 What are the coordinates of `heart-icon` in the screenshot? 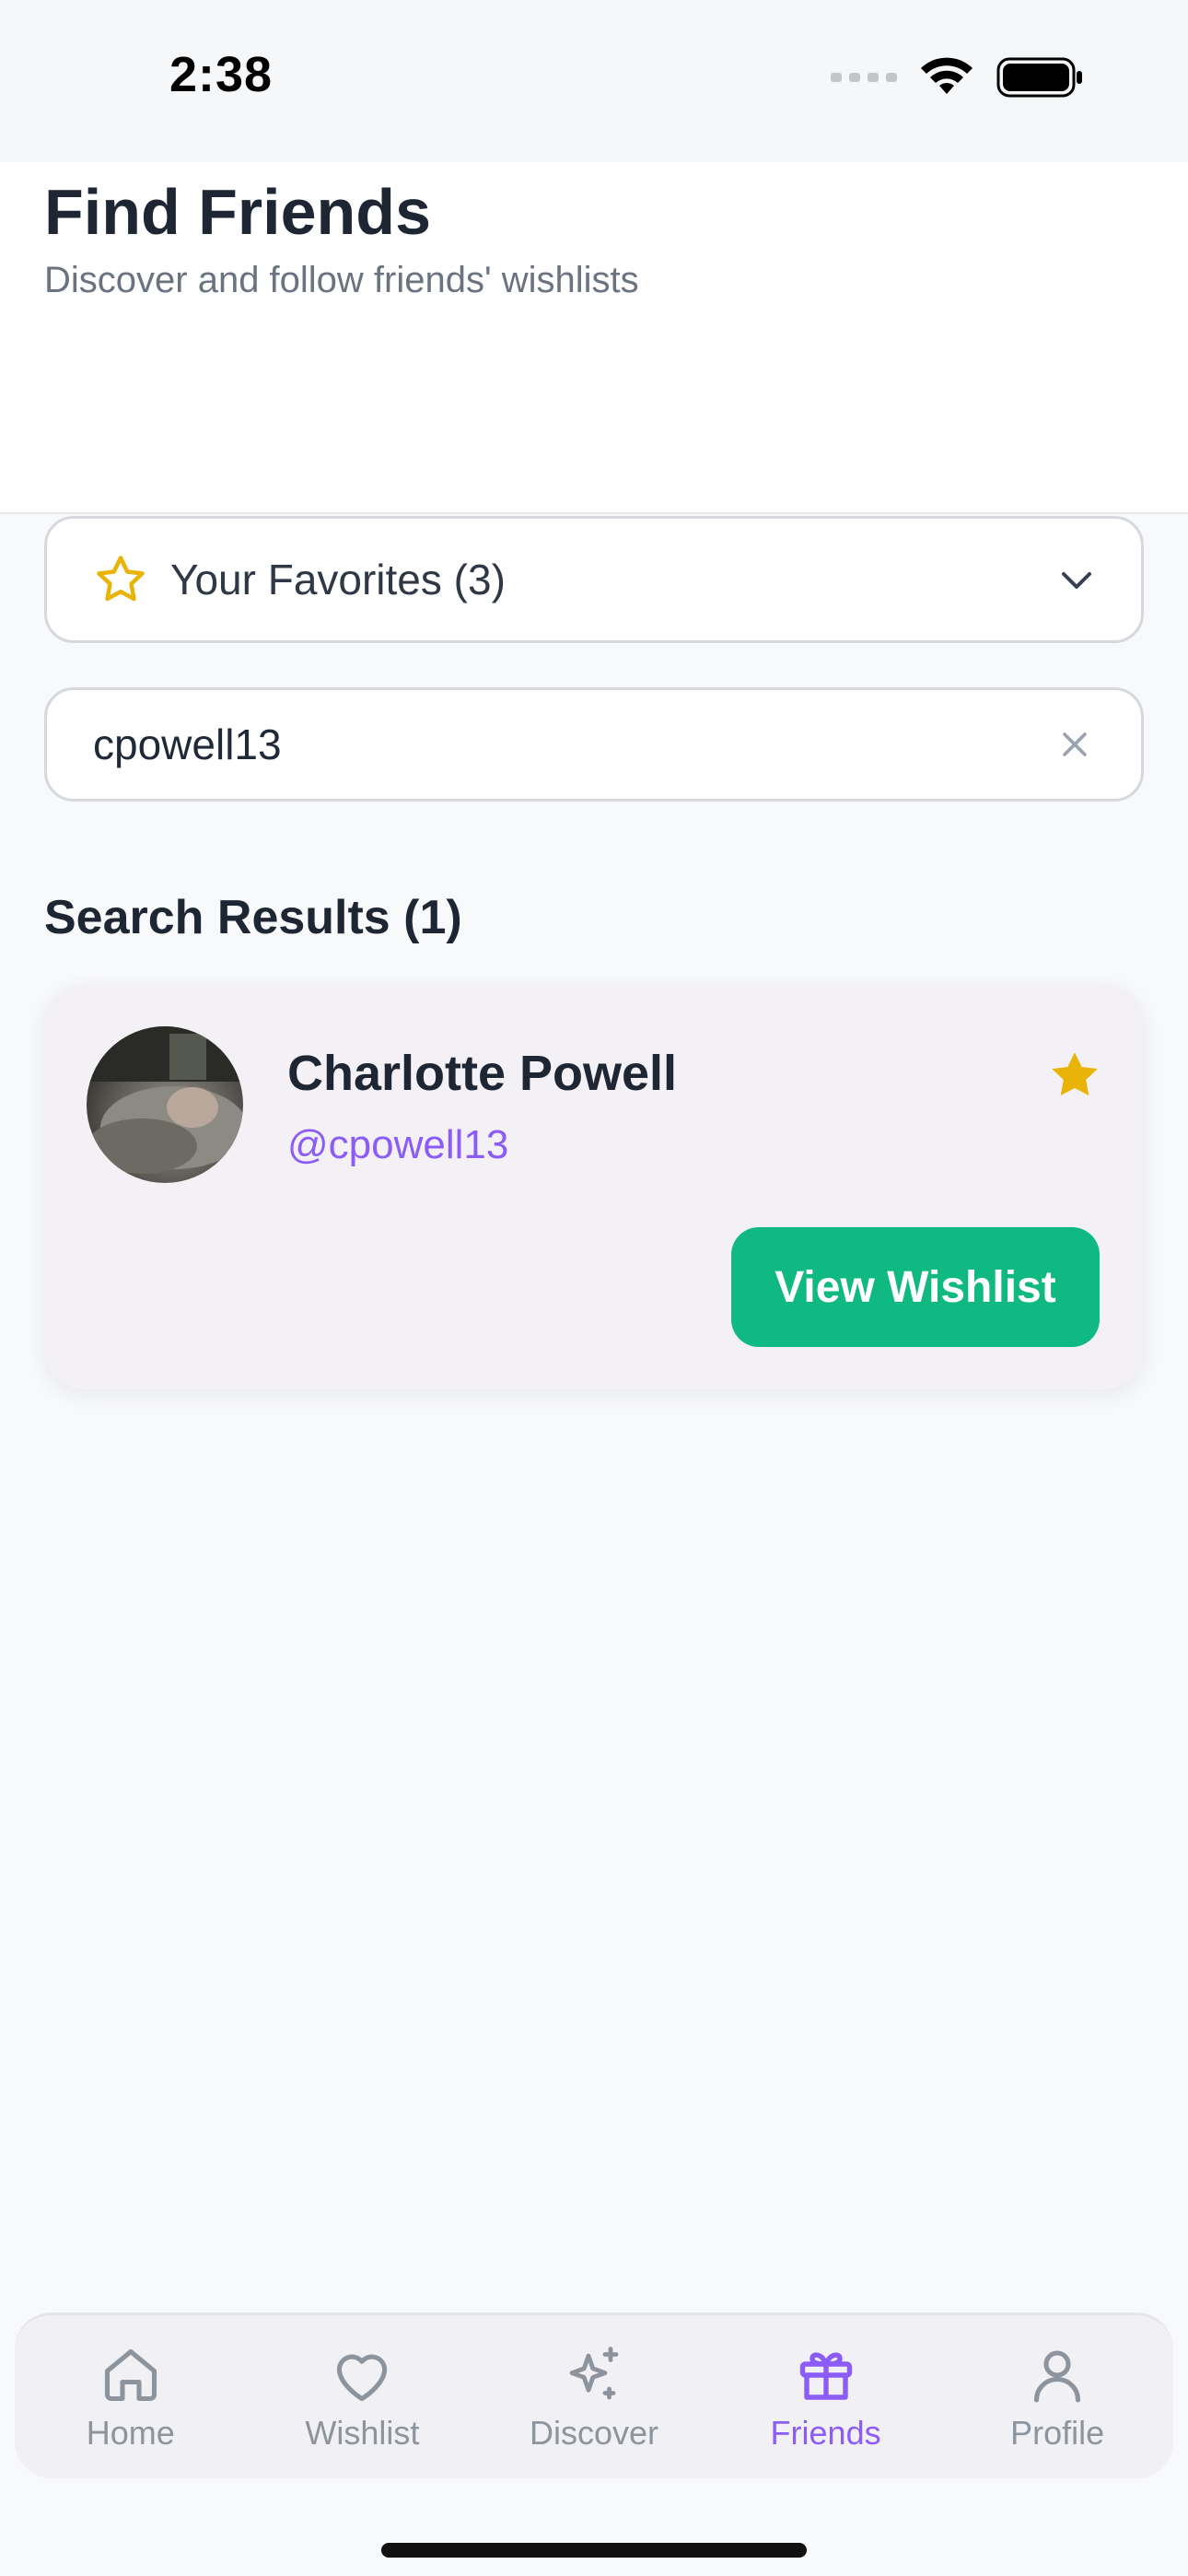 It's located at (362, 2377).